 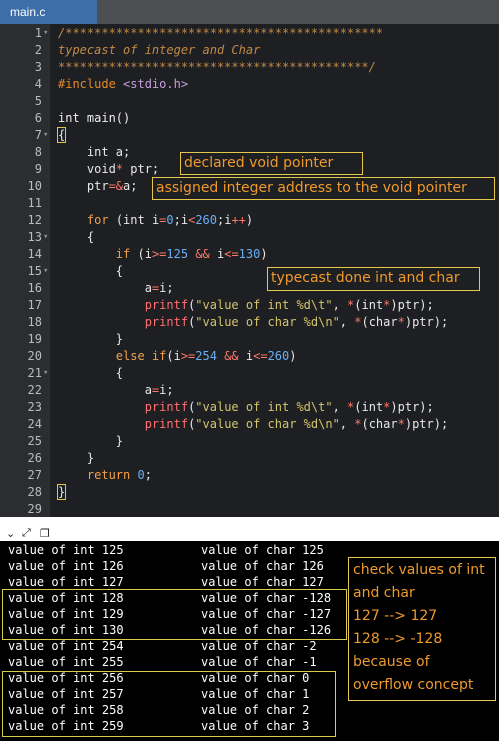 I want to click on line-number: 26, so click(x=34, y=458).